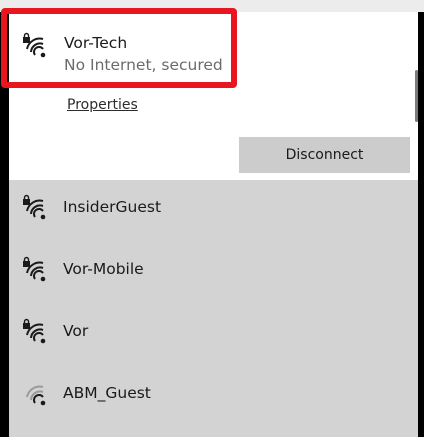 The height and width of the screenshot is (437, 424). Describe the element at coordinates (107, 393) in the screenshot. I see `network-name: ABM_Guest` at that location.